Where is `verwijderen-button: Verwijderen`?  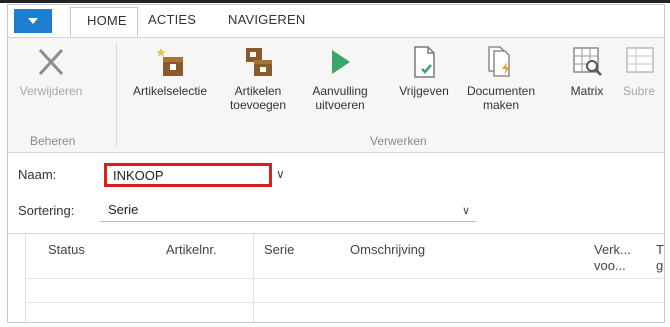
verwijderen-button: Verwijderen is located at coordinates (51, 71).